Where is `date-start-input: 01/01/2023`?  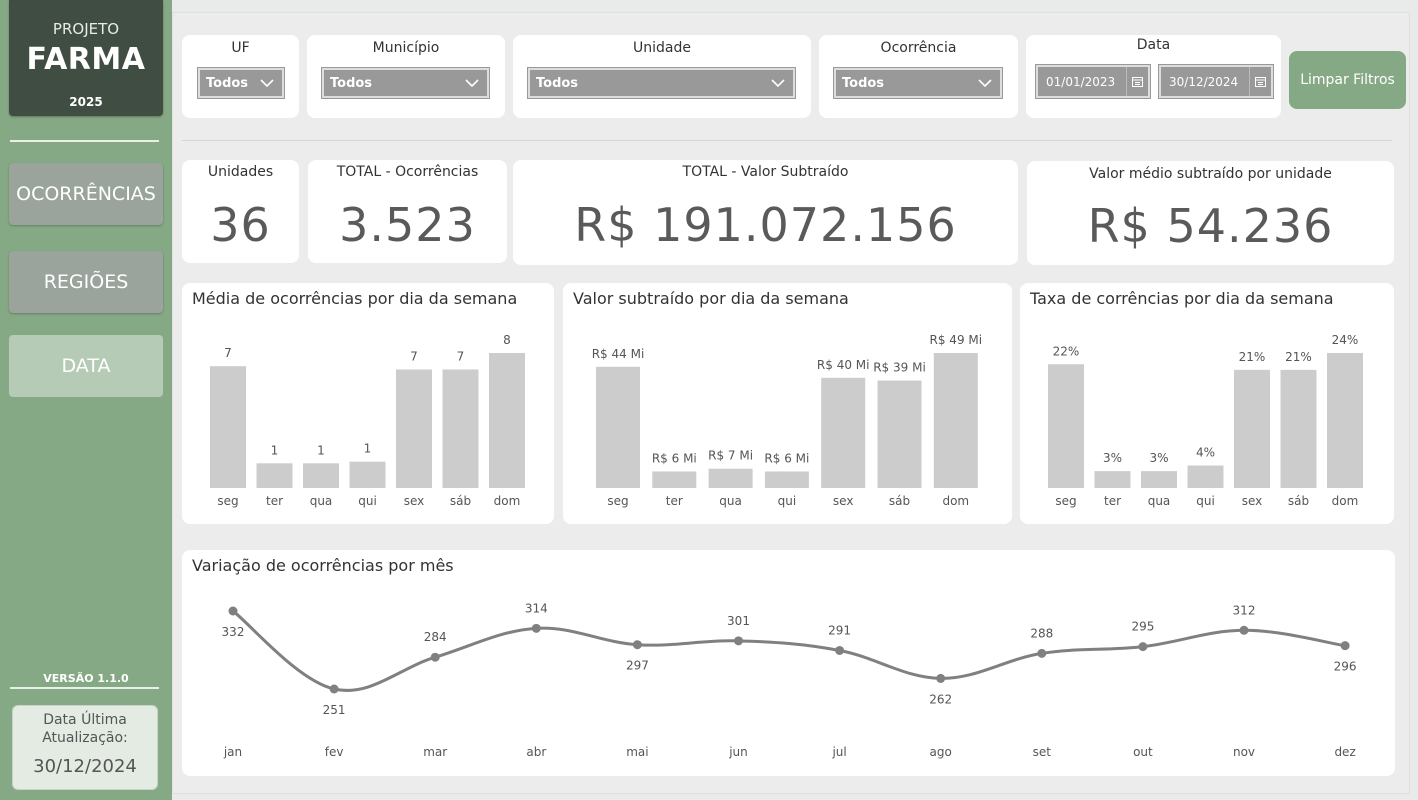 date-start-input: 01/01/2023 is located at coordinates (1093, 81).